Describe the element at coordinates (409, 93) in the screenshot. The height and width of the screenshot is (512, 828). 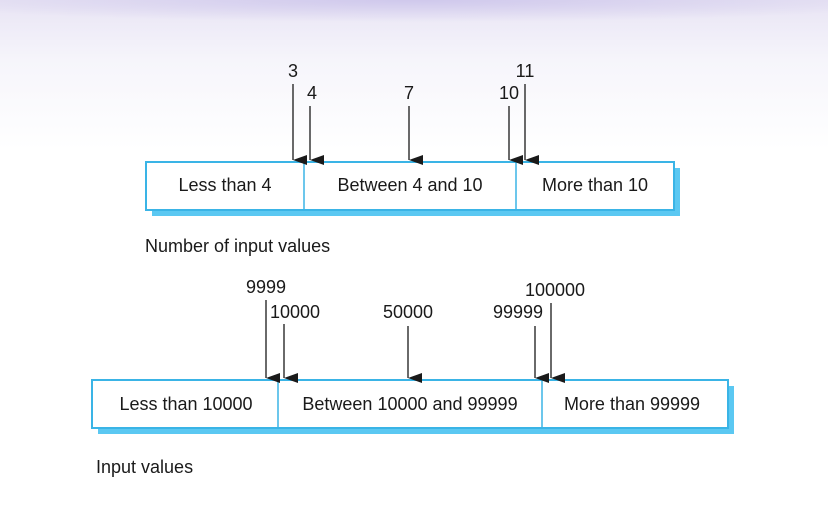
I see `top-marker-label-7: 7` at that location.